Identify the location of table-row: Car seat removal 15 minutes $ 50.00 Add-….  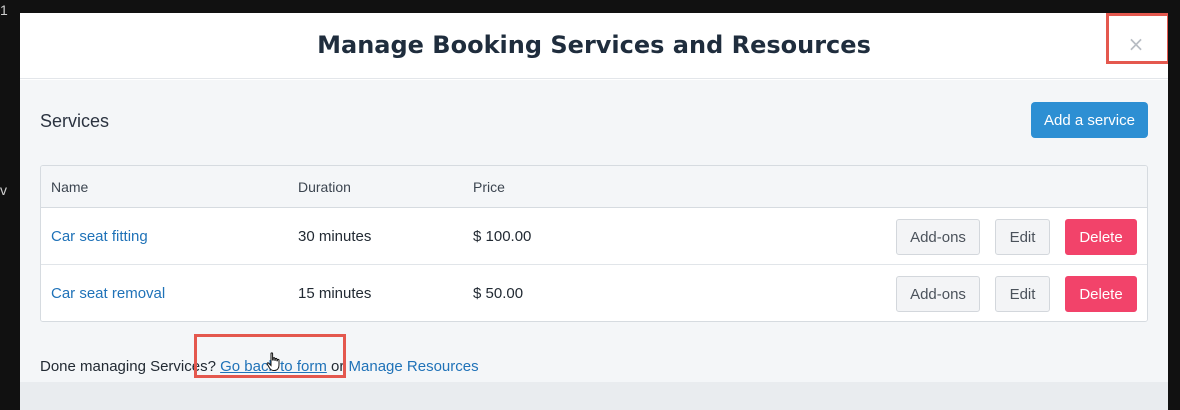
(594, 293).